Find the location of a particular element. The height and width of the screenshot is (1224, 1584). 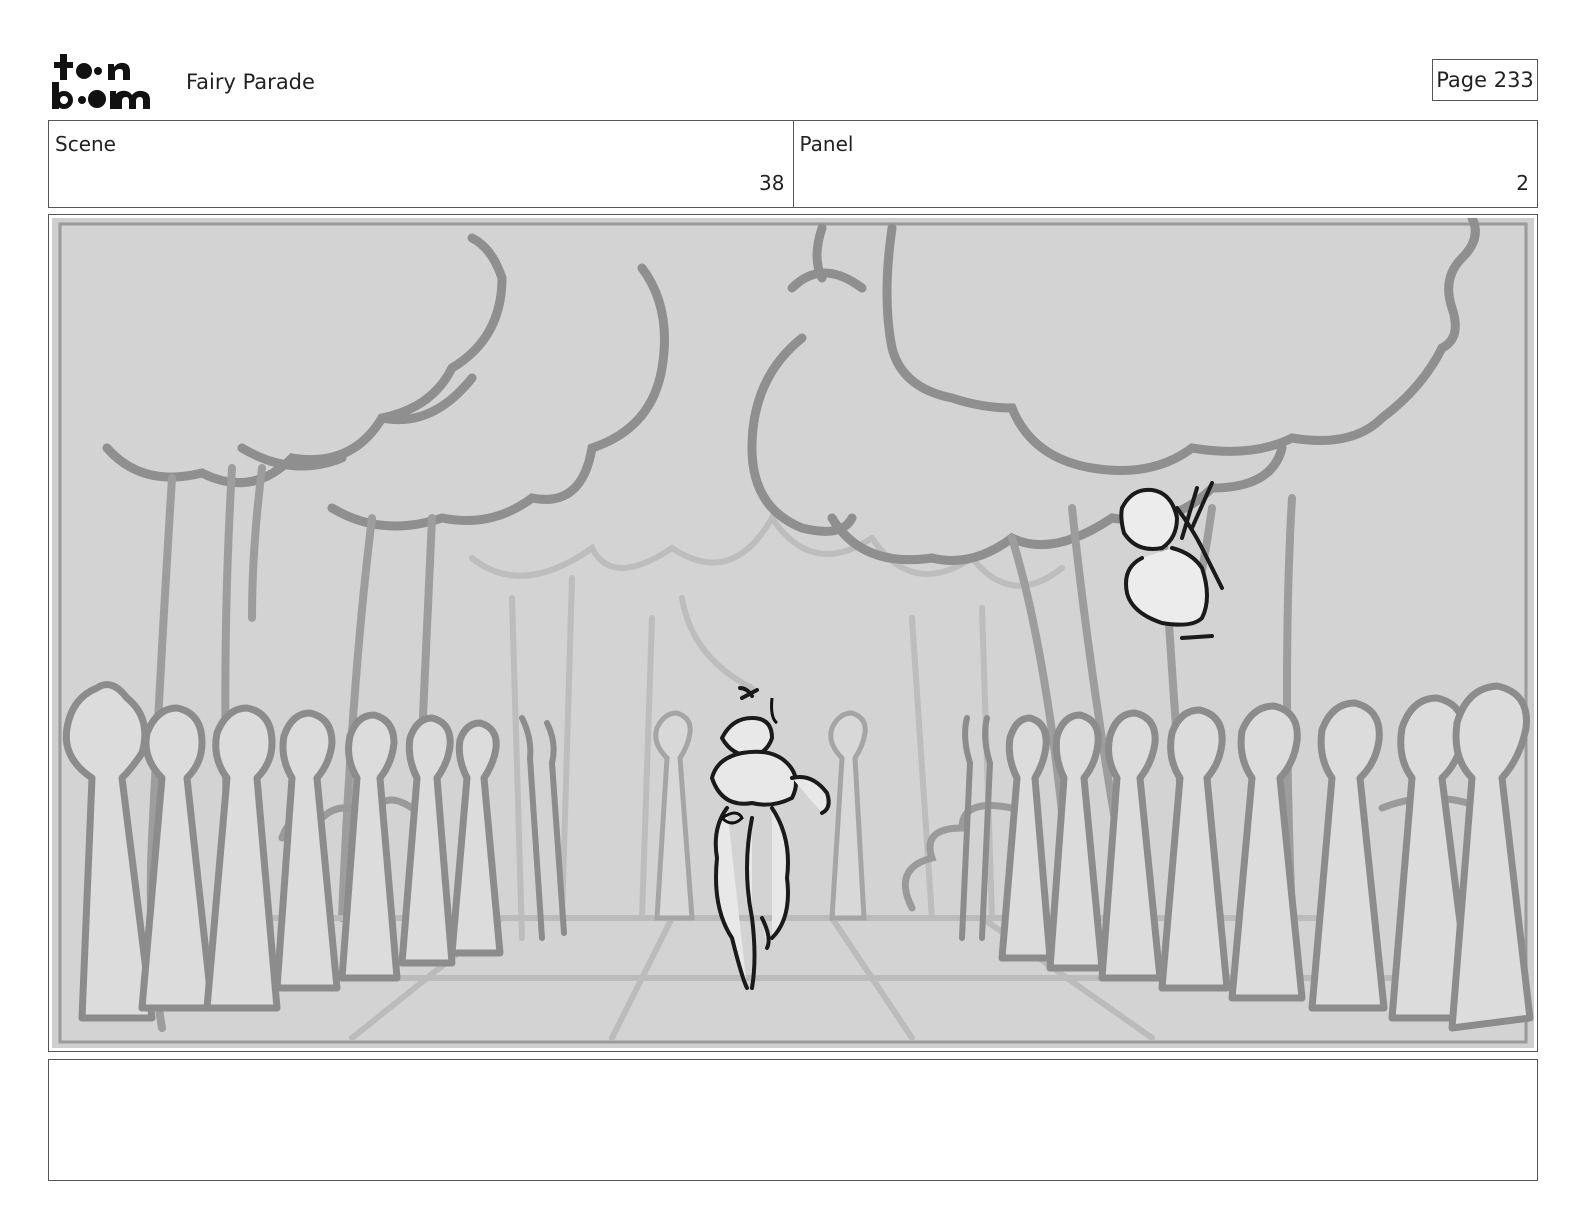

panel-notes-box is located at coordinates (793, 1120).